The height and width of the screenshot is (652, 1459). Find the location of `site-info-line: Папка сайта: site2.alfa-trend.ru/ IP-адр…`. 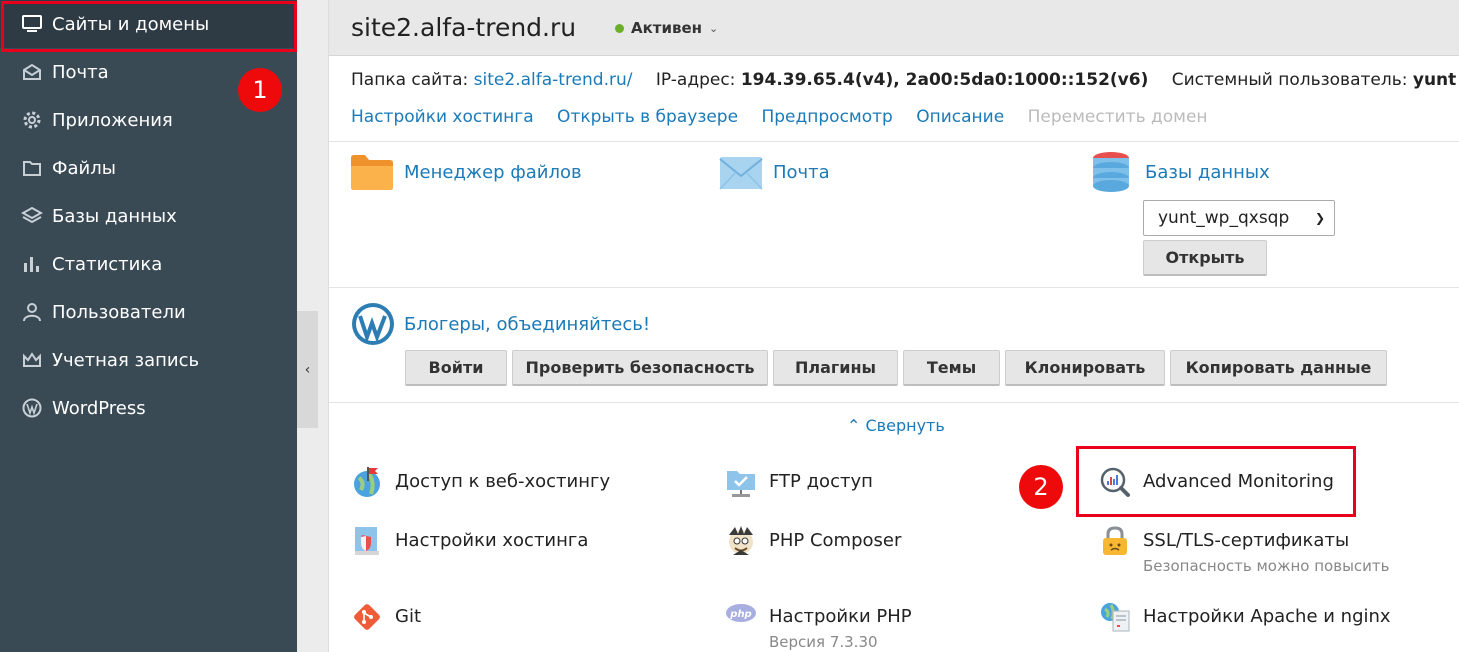

site-info-line: Папка сайта: site2.alfa-trend.ru/ IP-адр… is located at coordinates (903, 80).